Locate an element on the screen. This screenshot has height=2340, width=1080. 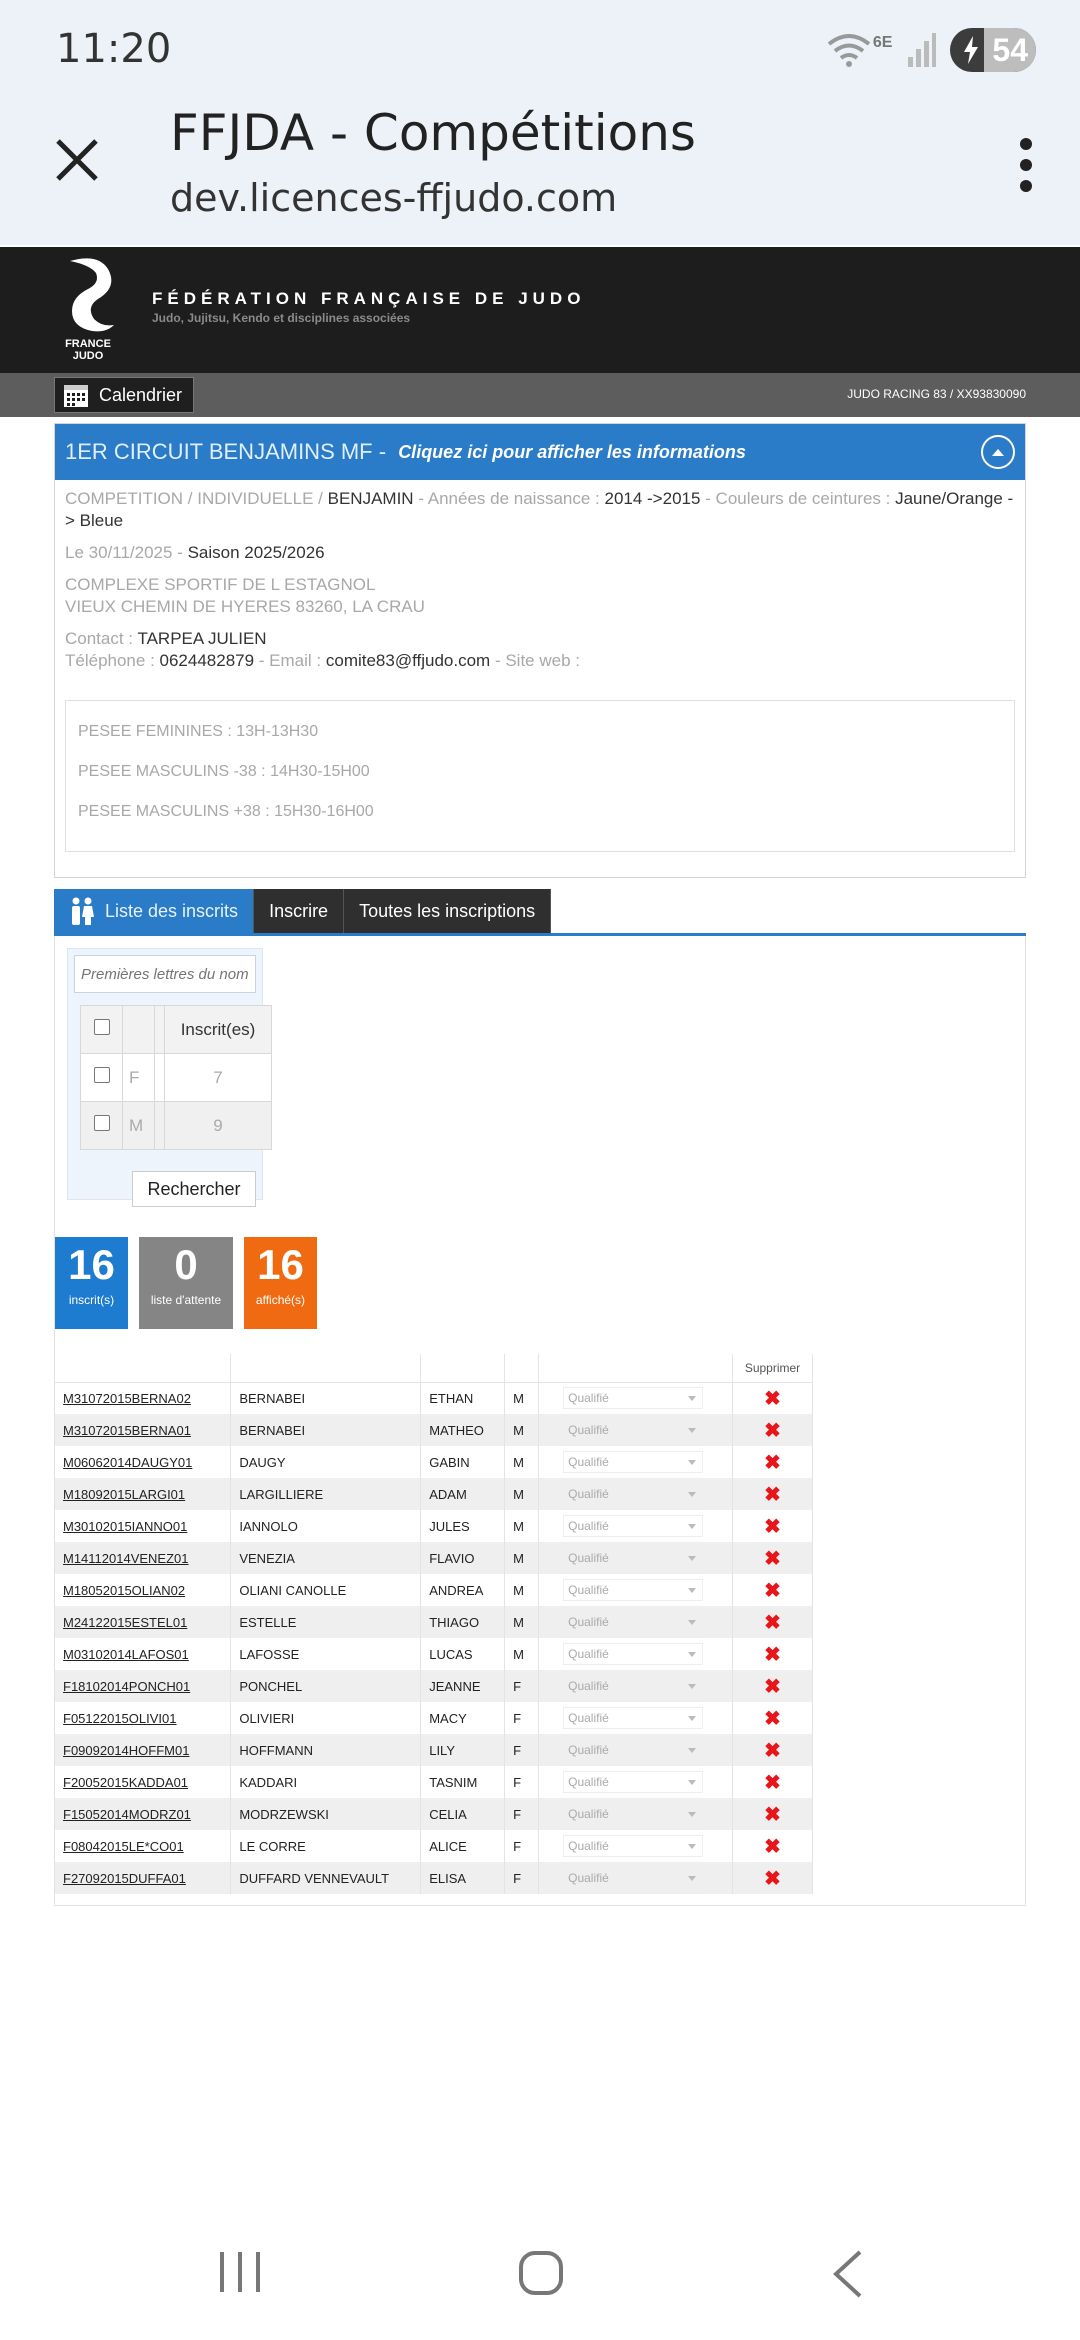
tab-all-registrations: Toutes les inscriptions is located at coordinates (448, 911).